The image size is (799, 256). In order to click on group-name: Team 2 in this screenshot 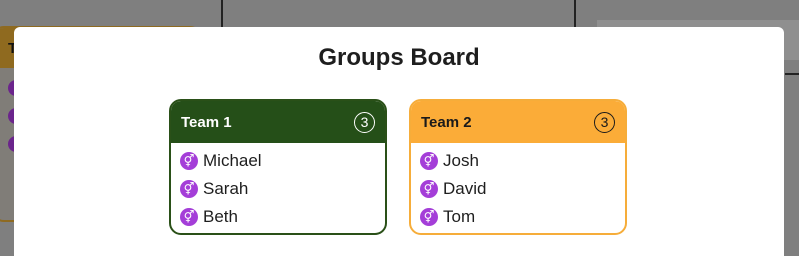, I will do `click(446, 122)`.